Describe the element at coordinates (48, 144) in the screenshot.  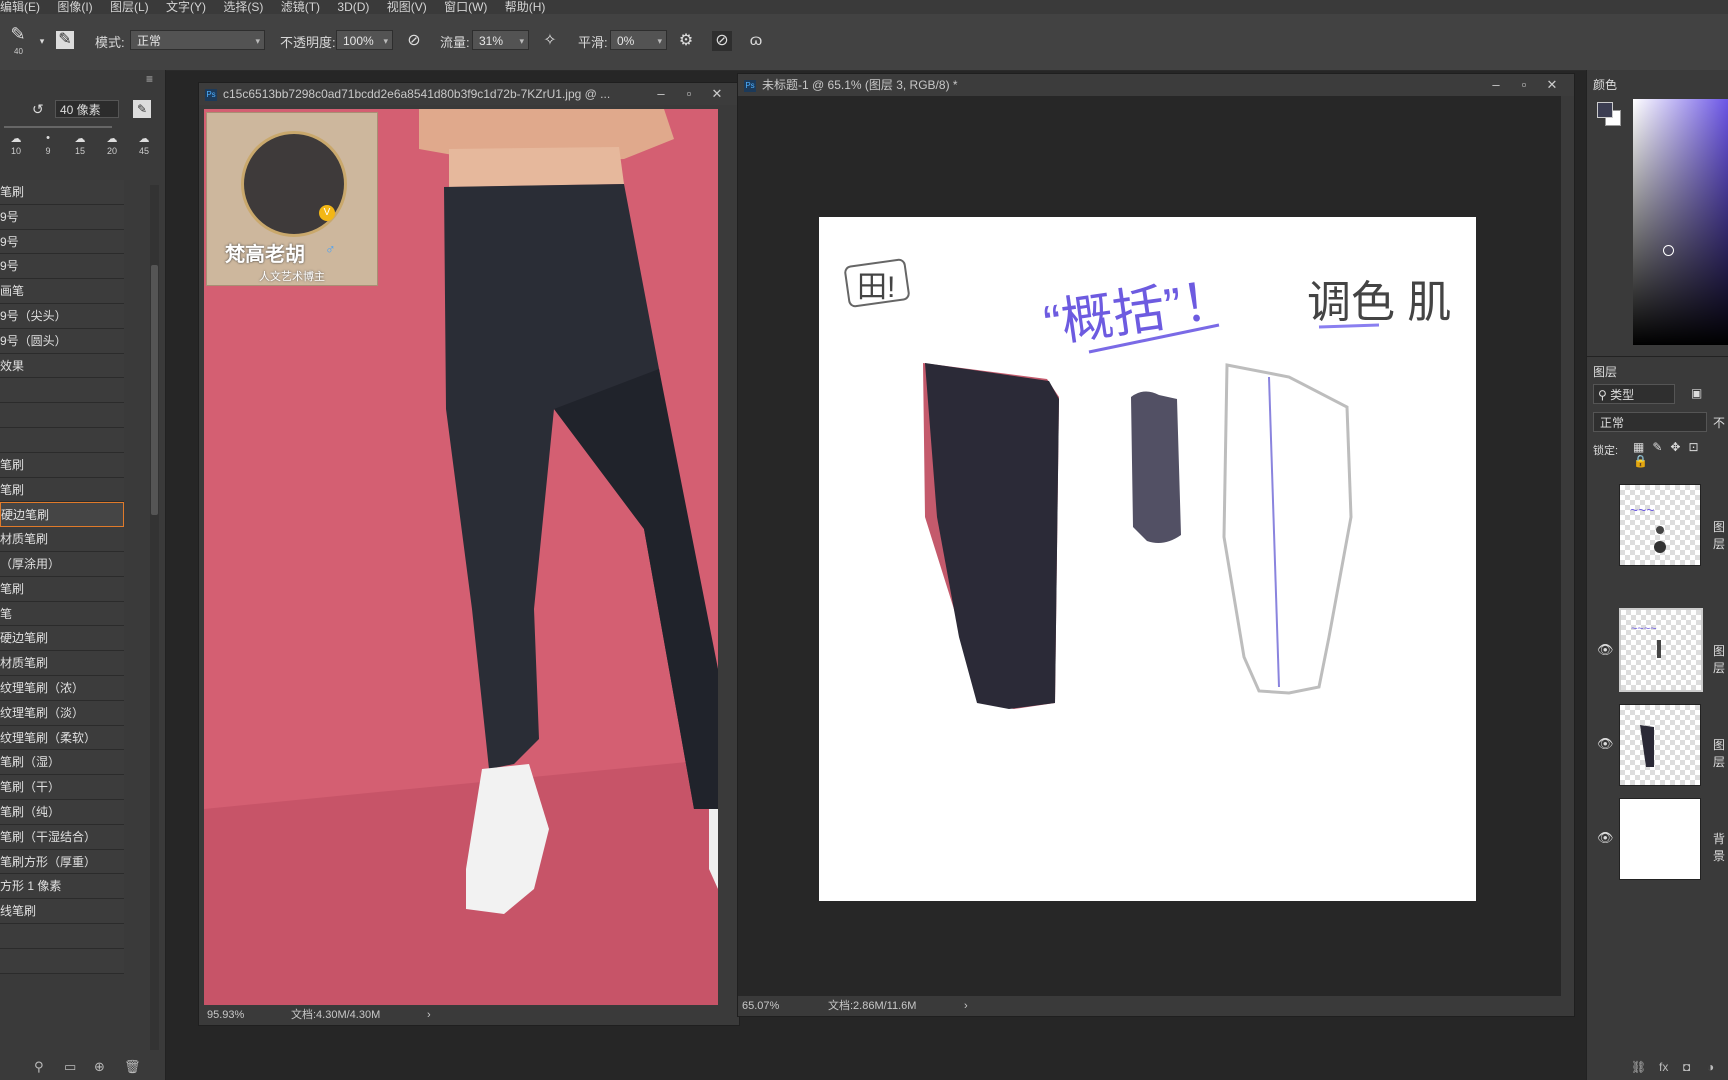
I see `preset-item: • 9` at that location.